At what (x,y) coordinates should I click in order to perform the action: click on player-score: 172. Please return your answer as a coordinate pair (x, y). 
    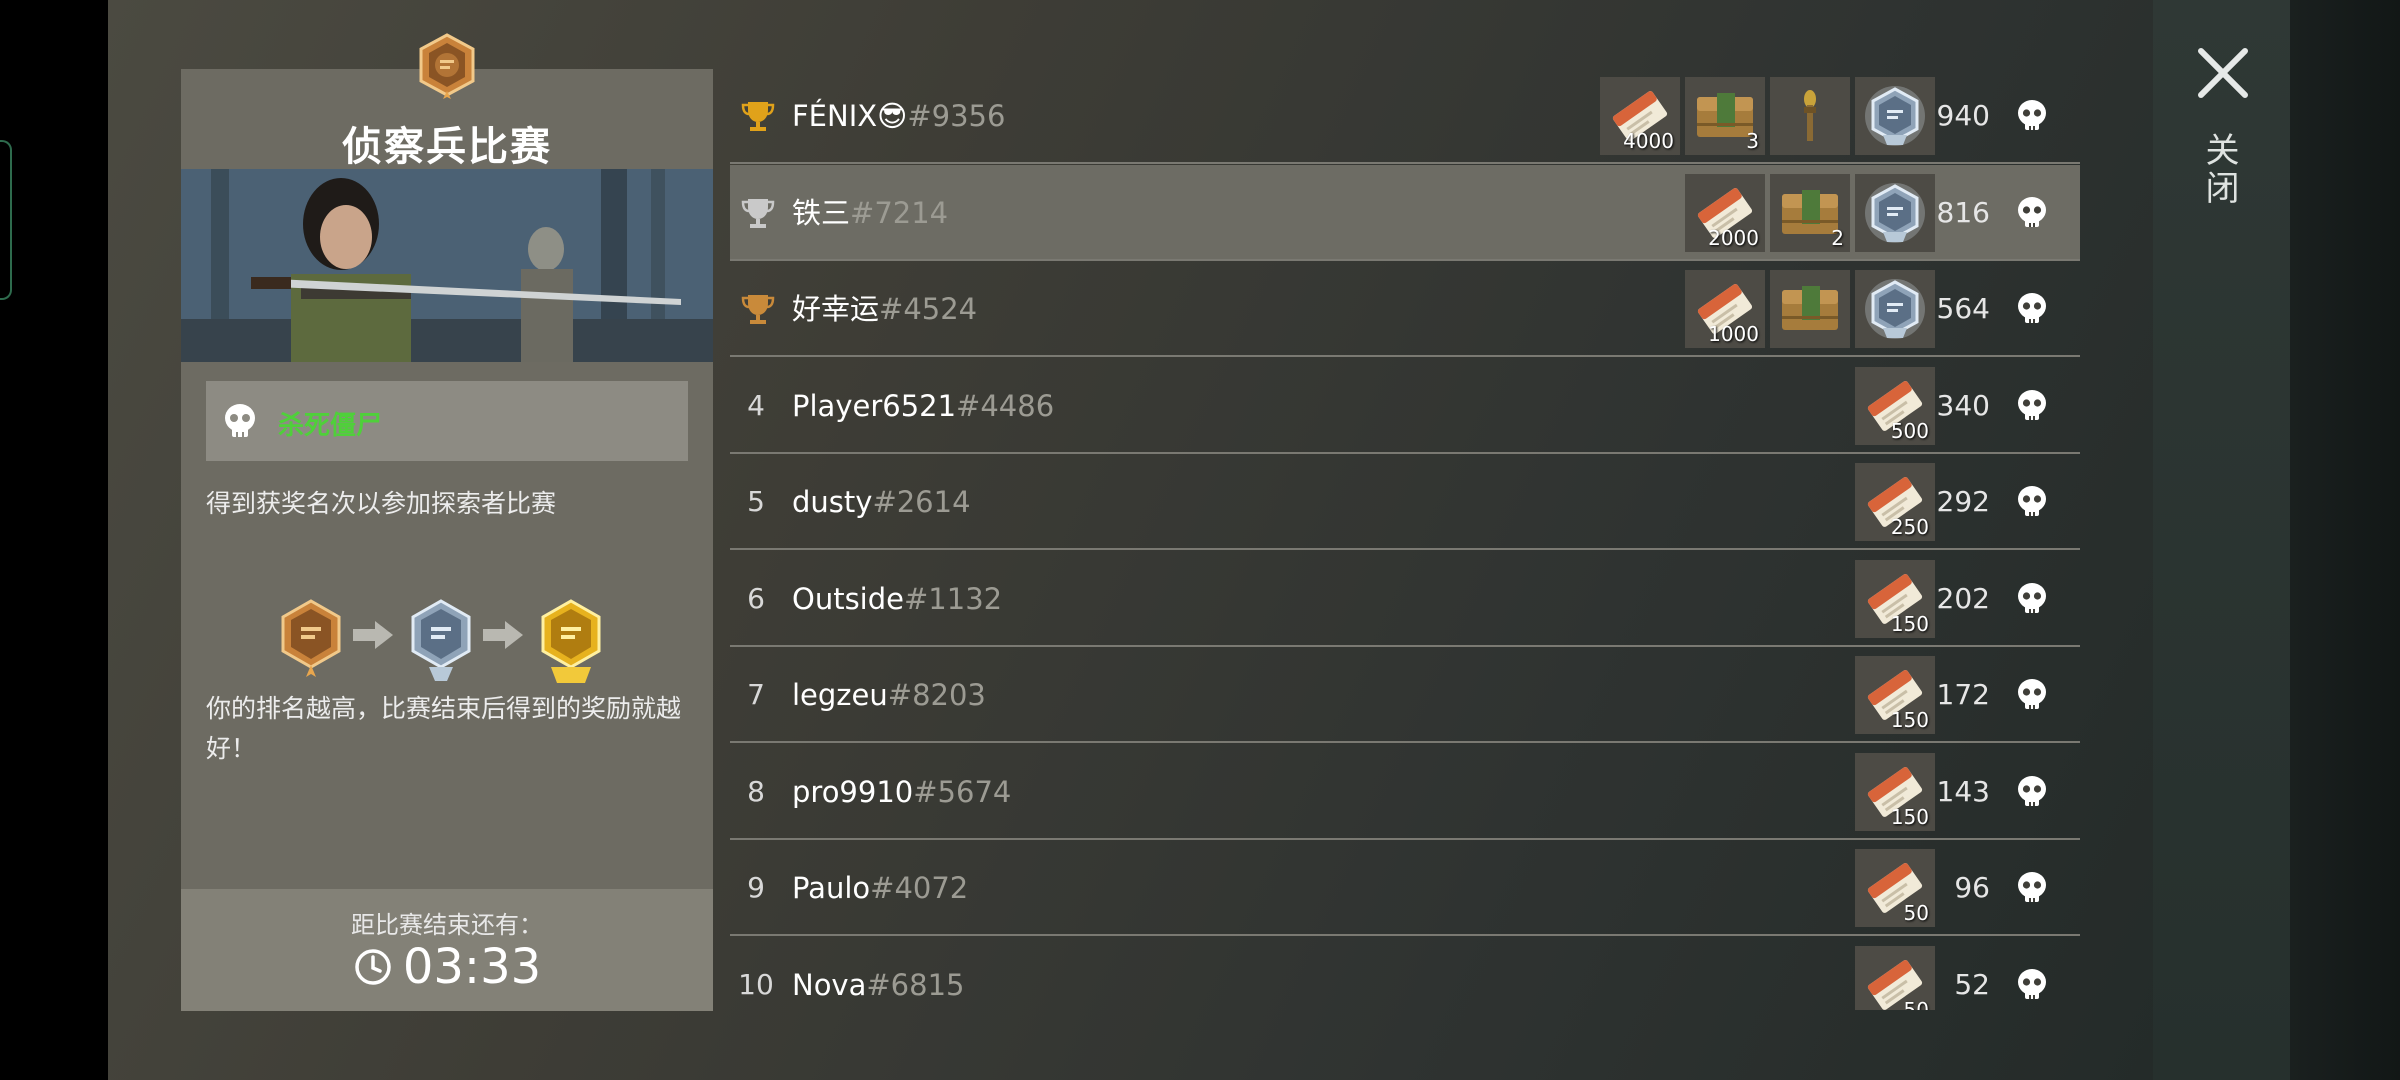
    Looking at the image, I should click on (1963, 694).